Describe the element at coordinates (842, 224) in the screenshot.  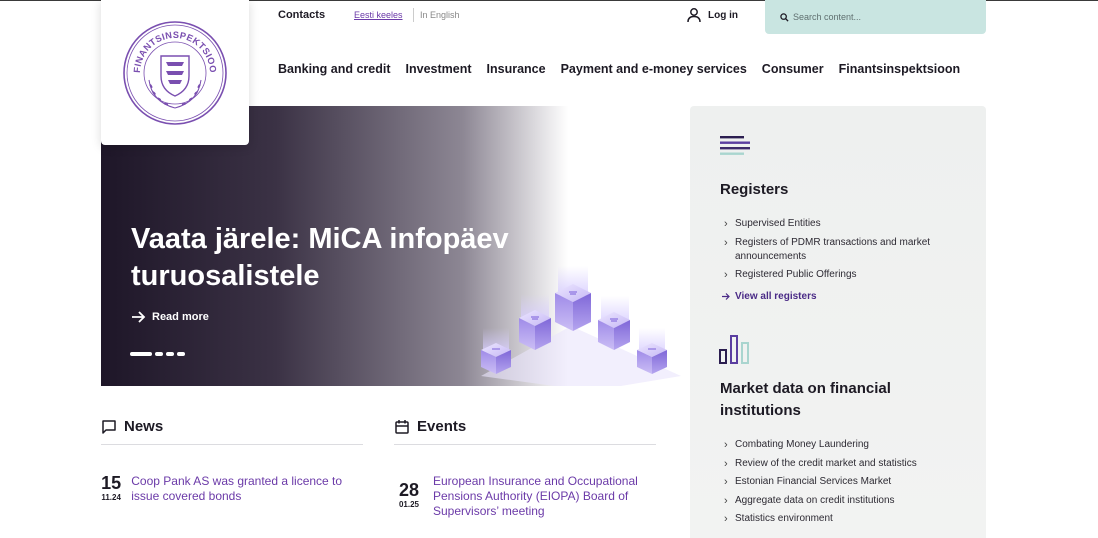
I see `registers-link: Supervised Entities` at that location.